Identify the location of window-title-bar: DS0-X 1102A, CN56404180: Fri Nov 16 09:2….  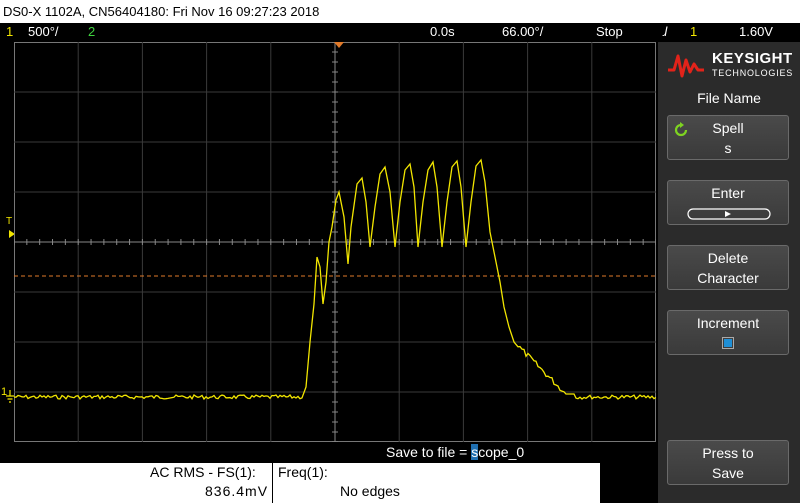
(400, 11).